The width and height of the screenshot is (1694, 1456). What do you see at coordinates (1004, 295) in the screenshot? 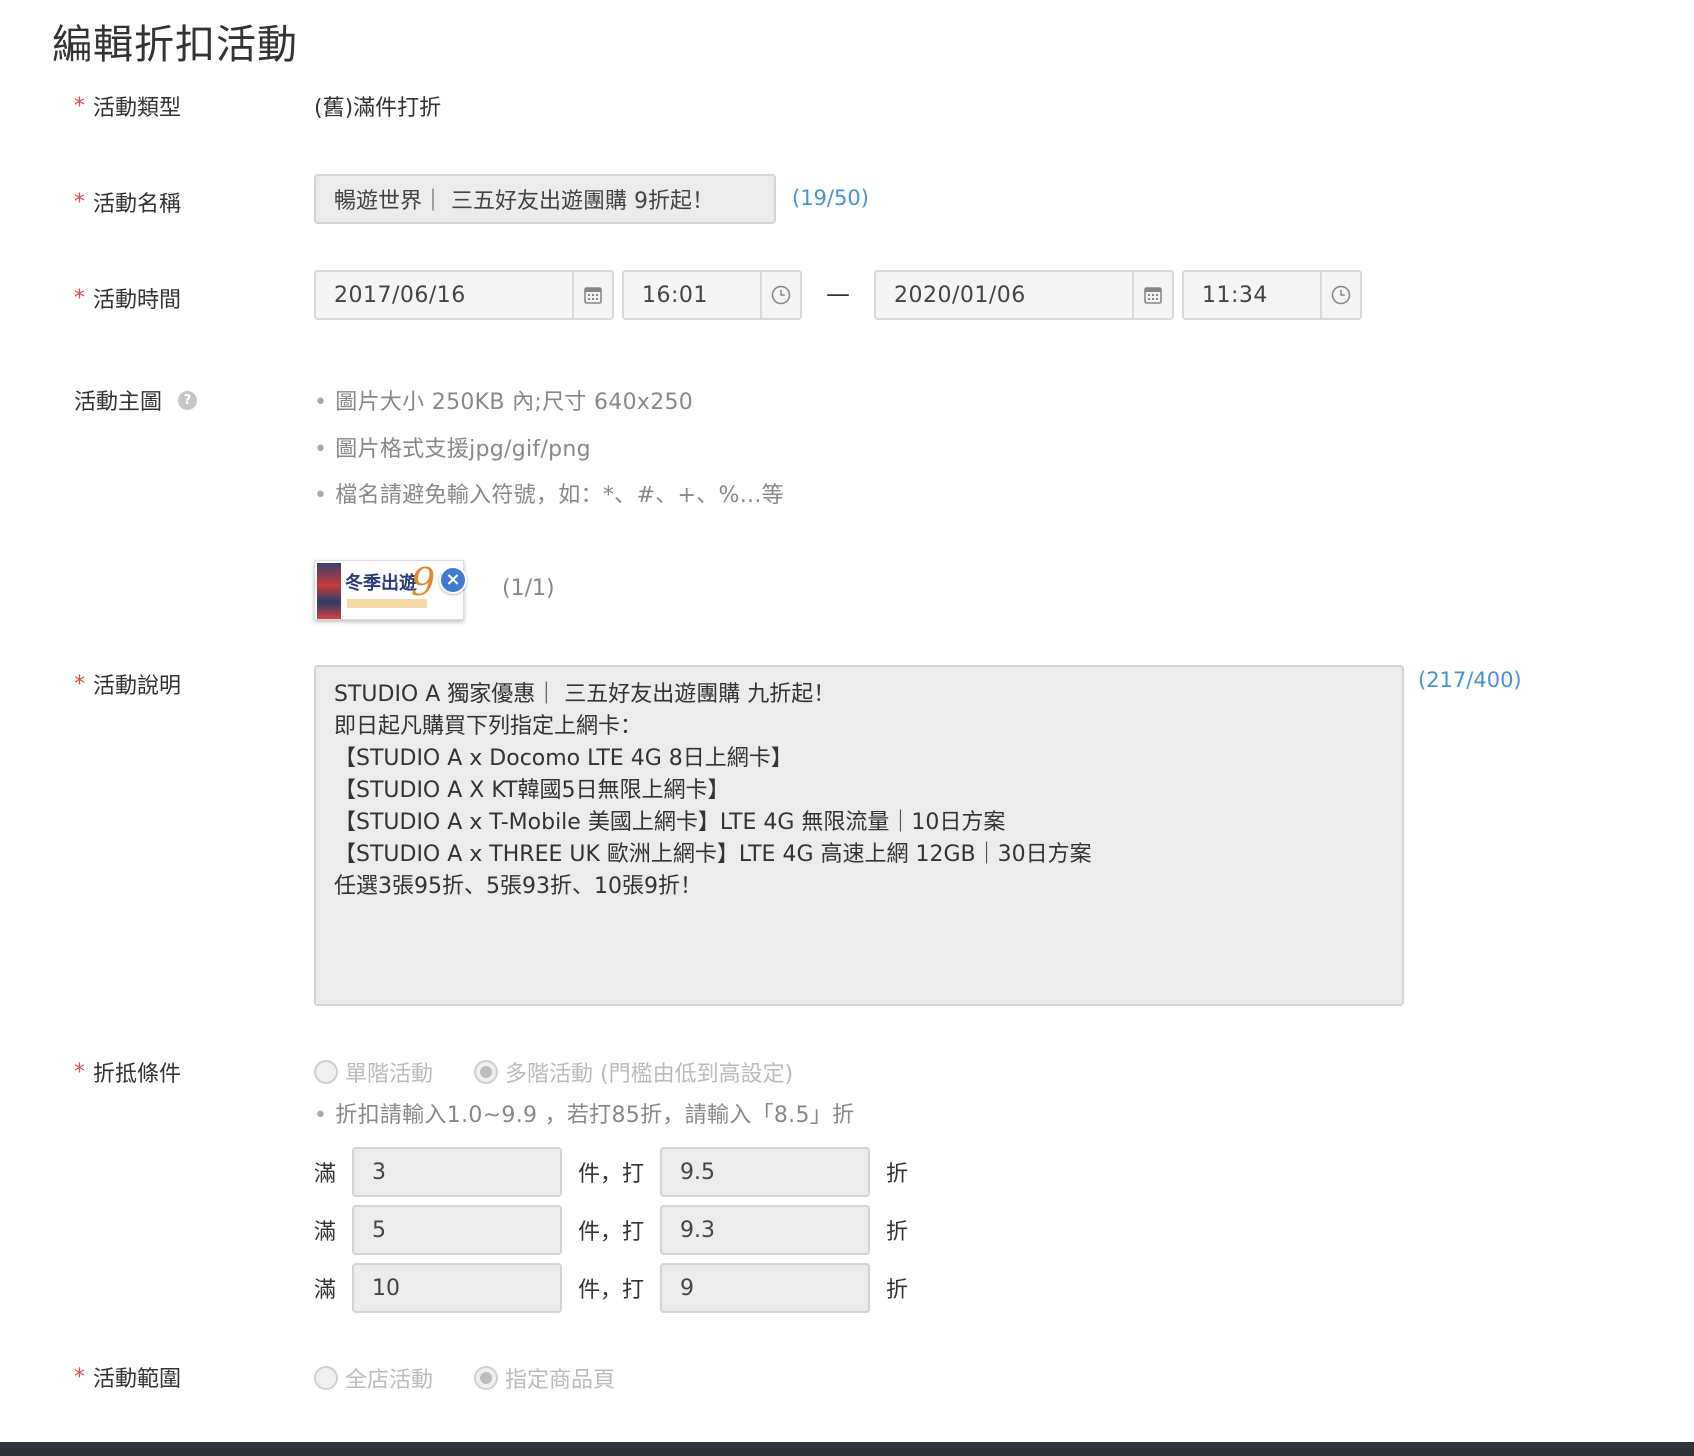
I see `end-date-value: 2020/01/06` at bounding box center [1004, 295].